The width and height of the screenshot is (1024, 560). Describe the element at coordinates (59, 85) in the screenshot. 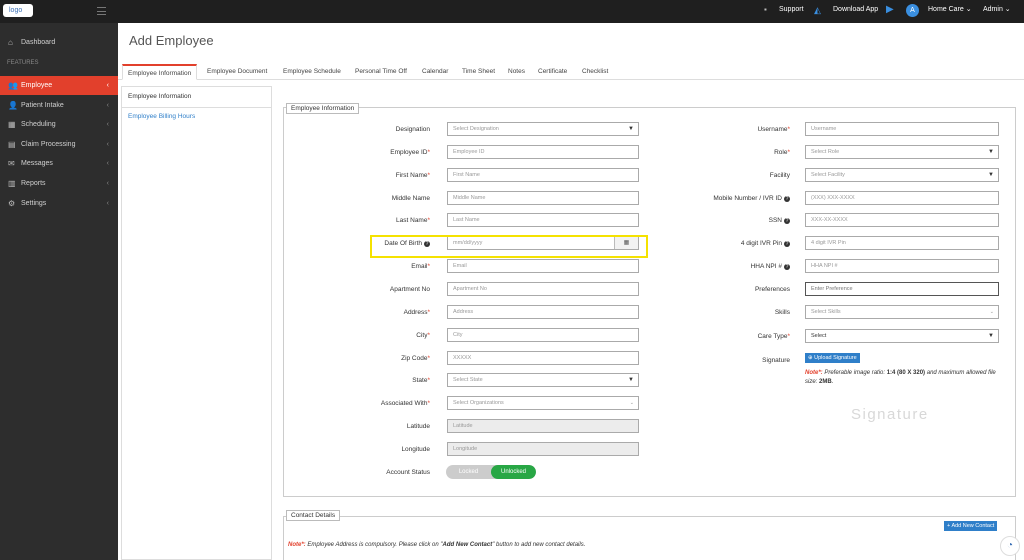

I see `sidebar-item-employee: 👥 Employee ‹` at that location.